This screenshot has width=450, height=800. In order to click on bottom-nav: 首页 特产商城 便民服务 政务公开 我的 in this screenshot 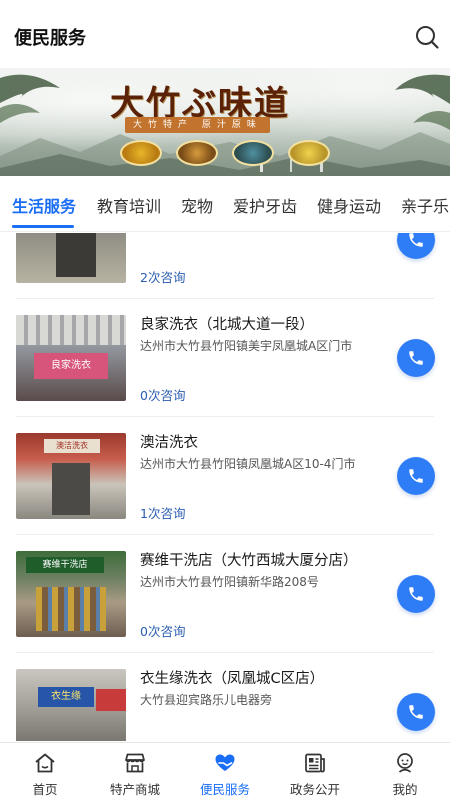, I will do `click(225, 771)`.